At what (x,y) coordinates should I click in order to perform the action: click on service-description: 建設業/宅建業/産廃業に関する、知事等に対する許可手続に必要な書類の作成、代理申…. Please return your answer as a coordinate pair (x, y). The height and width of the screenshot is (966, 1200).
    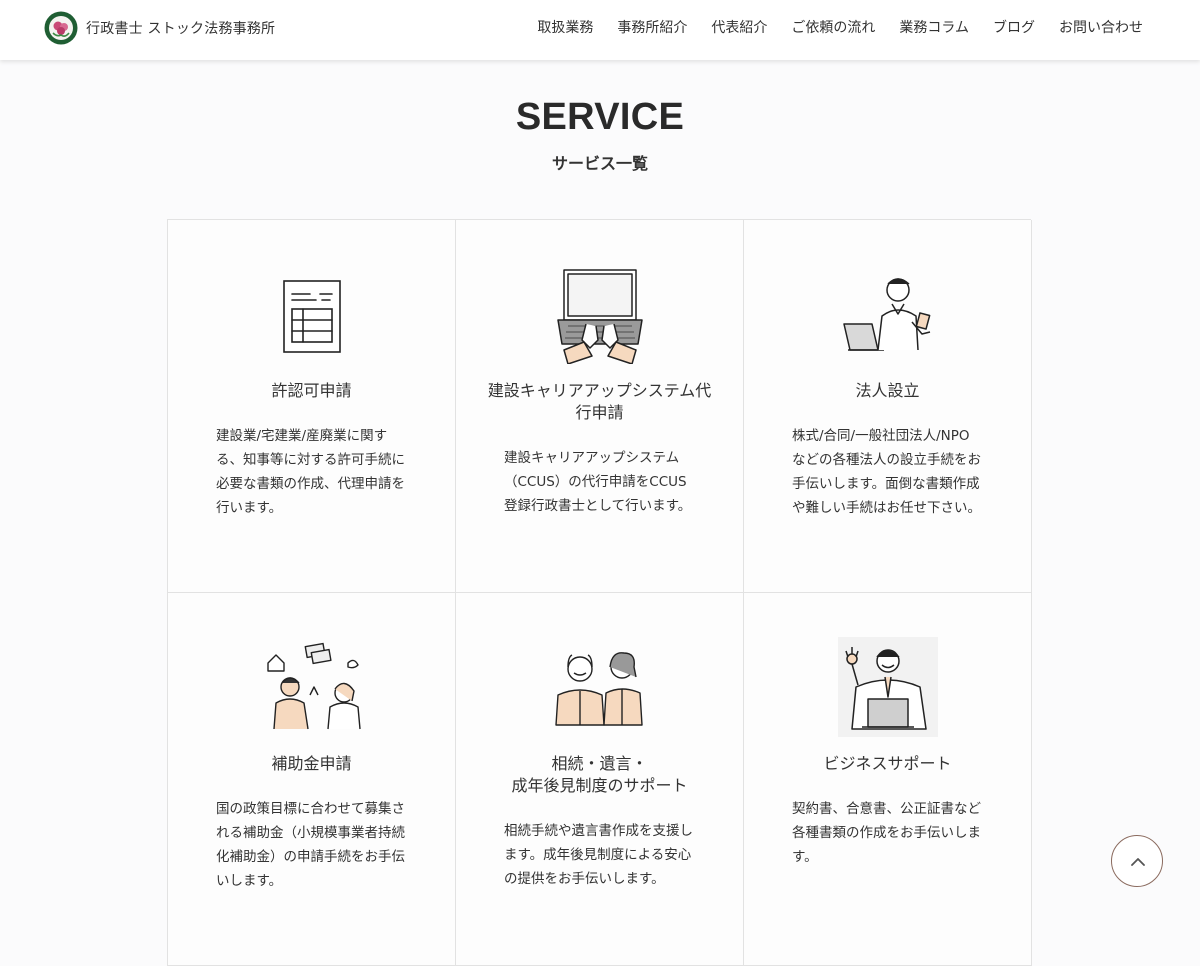
    Looking at the image, I should click on (310, 472).